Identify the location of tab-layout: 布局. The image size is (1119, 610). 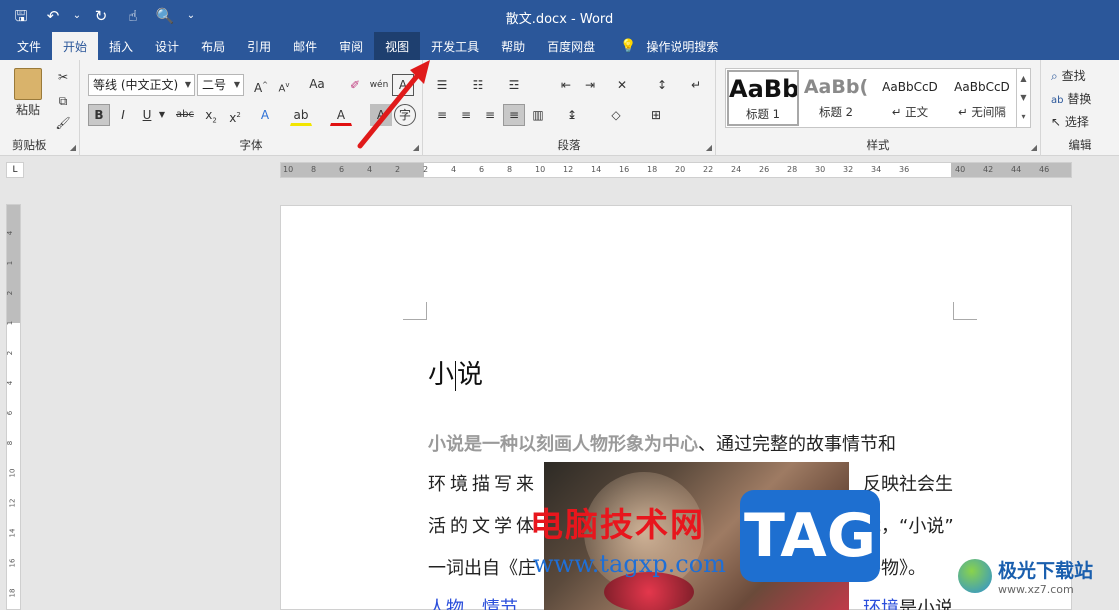
(213, 46).